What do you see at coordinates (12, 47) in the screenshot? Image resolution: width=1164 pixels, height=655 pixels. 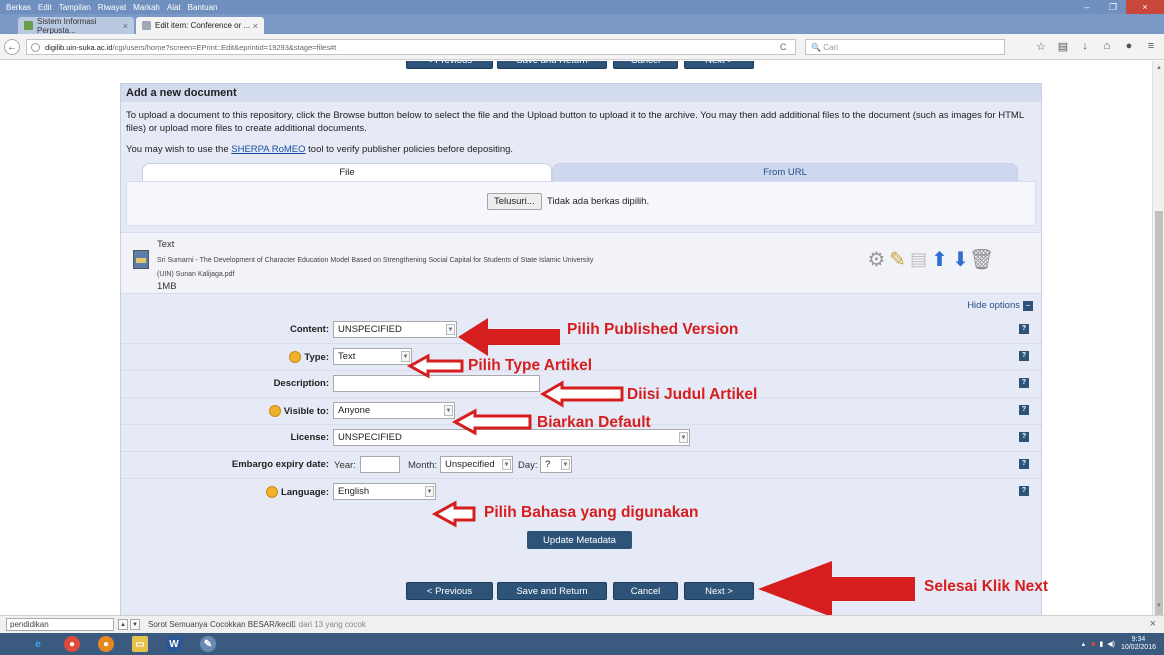 I see `back-arrow-icon: ←` at bounding box center [12, 47].